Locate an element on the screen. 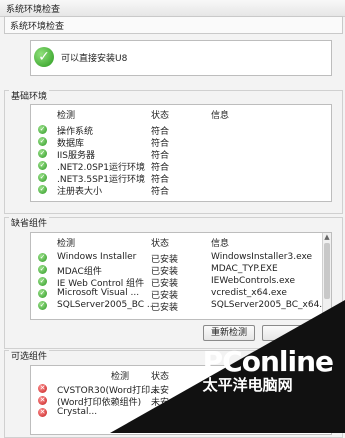 The image size is (345, 438). table-row: ✓ IIS服务器 符合 is located at coordinates (181, 154).